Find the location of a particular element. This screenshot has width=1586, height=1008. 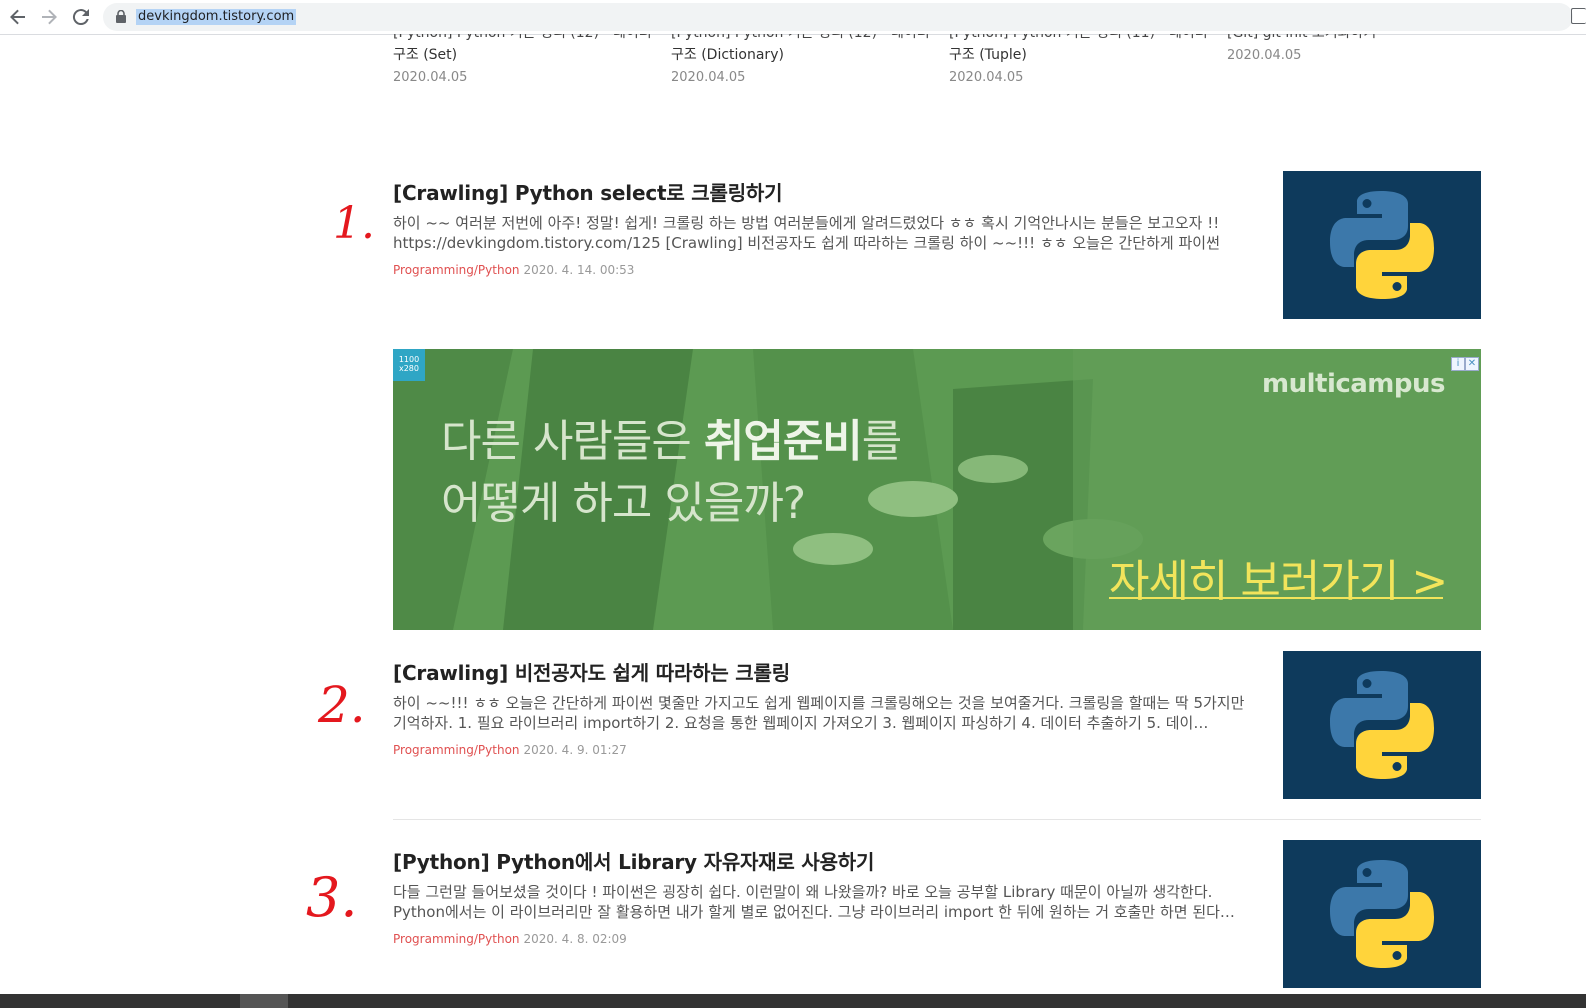

ad-size-height: x280 is located at coordinates (408, 368).